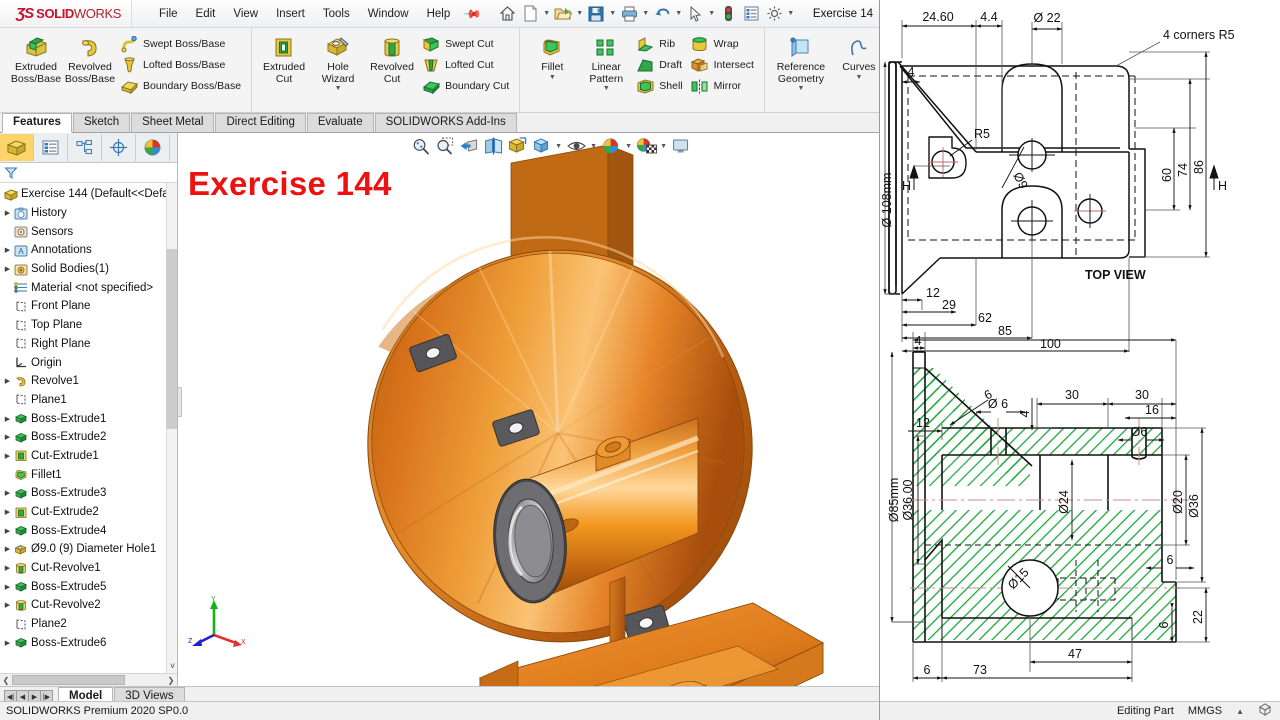  What do you see at coordinates (88, 456) in the screenshot?
I see `feature-tree-item-cut-extrude1: ▶ Cut-Extrude1` at bounding box center [88, 456].